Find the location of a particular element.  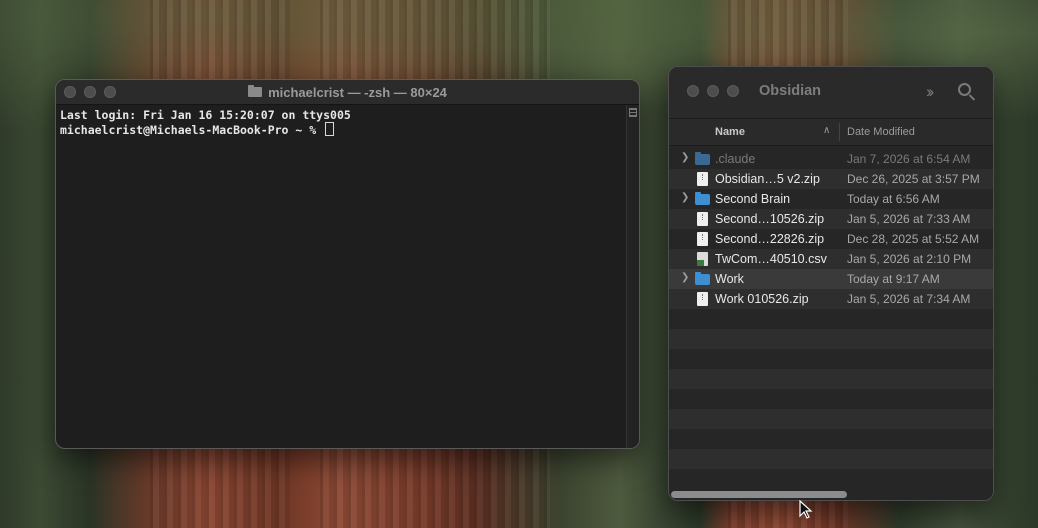

file-date: Jan 5, 2026 at 2:10 PM is located at coordinates (909, 259).